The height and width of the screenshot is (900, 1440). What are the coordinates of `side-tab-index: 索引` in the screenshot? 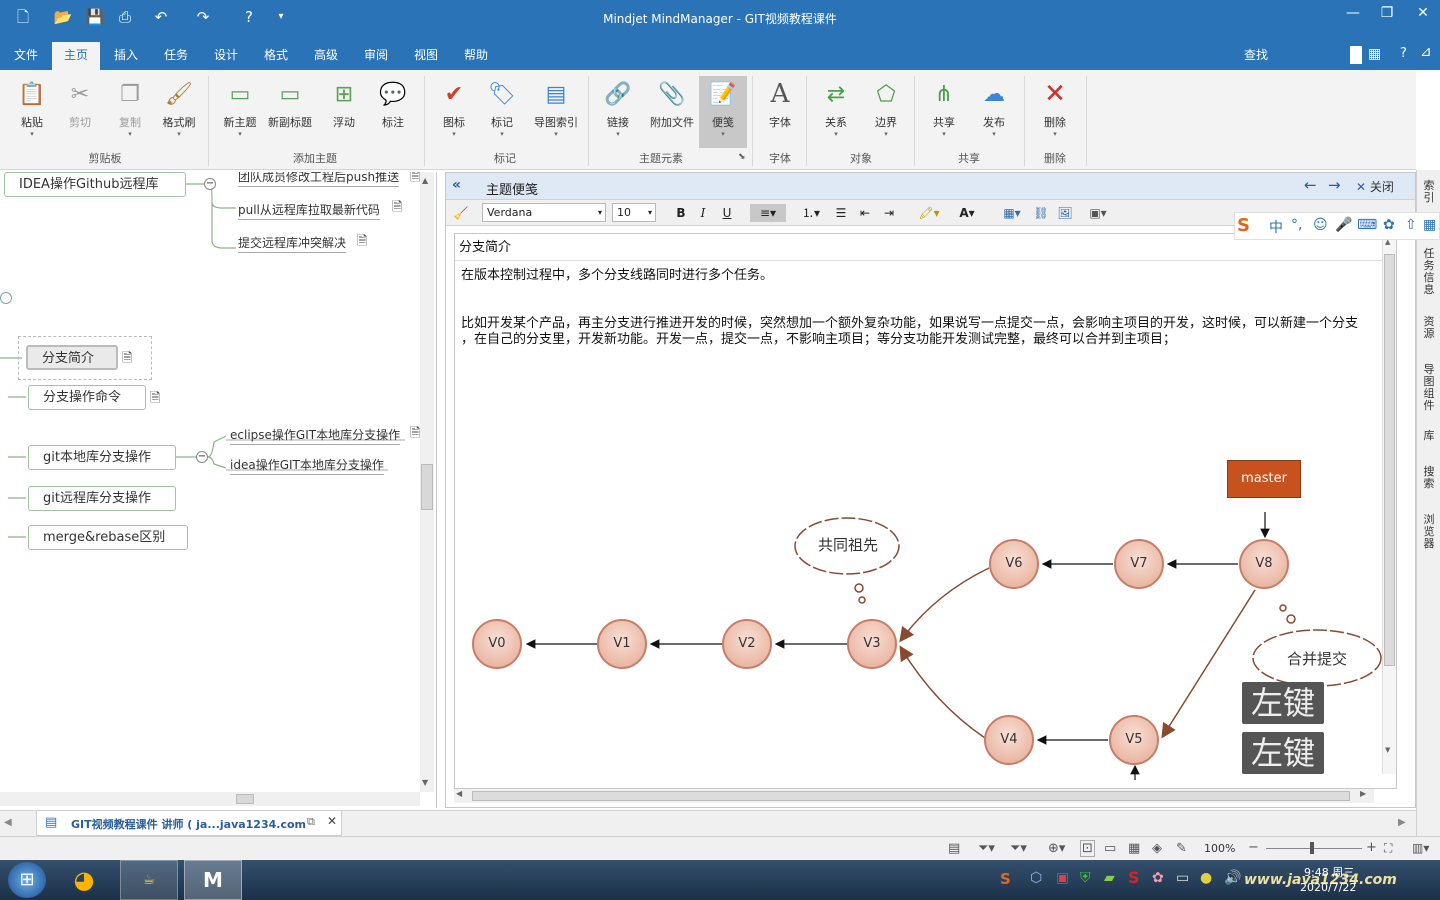 It's located at (1429, 192).